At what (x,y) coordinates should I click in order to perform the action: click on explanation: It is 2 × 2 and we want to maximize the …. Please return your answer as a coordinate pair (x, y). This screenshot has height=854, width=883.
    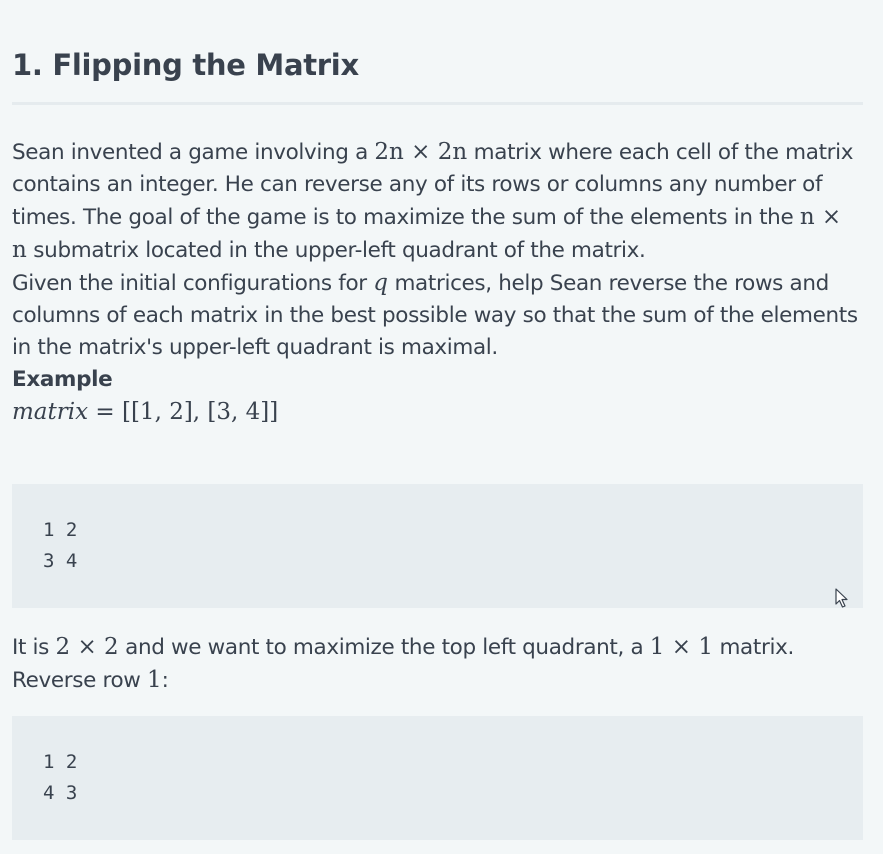
    Looking at the image, I should click on (437, 664).